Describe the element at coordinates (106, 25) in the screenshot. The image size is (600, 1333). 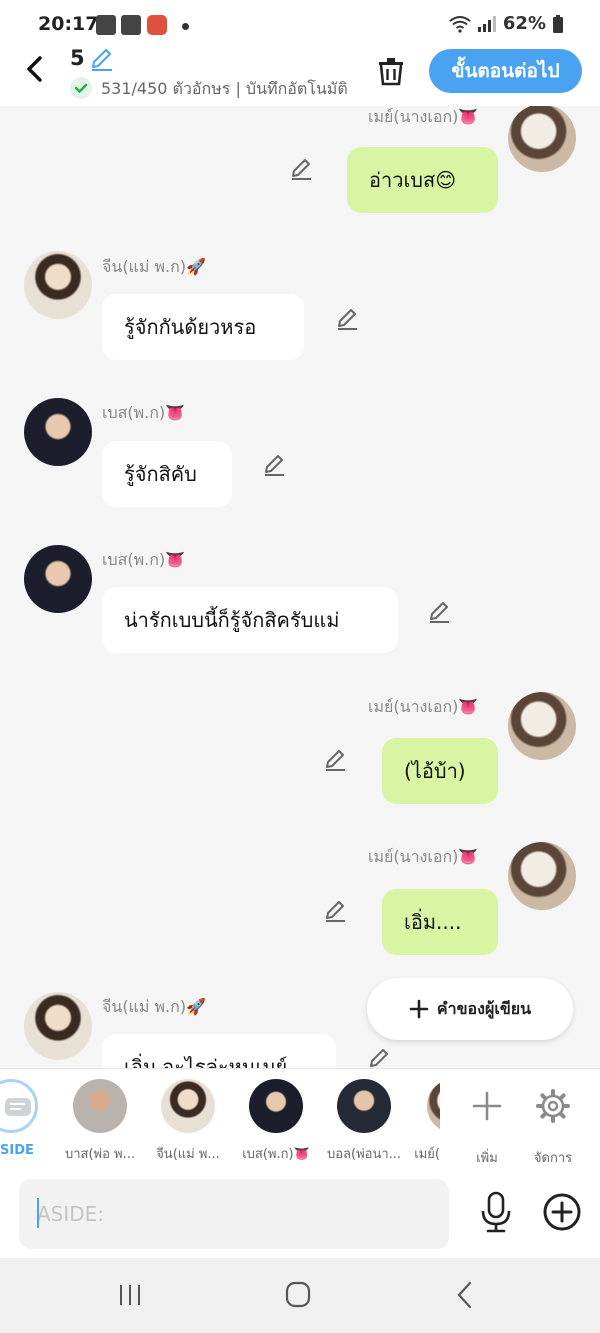
I see `image-notification-icon` at that location.